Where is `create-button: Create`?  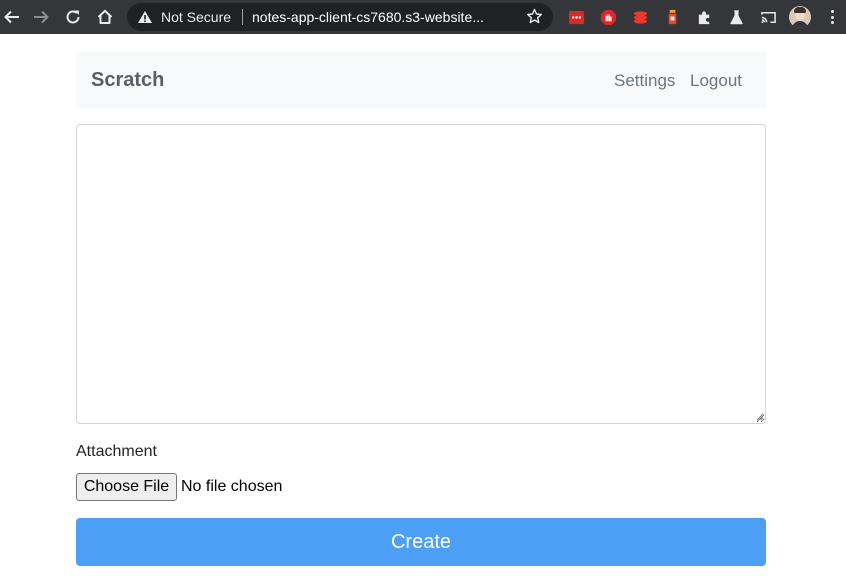 create-button: Create is located at coordinates (421, 542).